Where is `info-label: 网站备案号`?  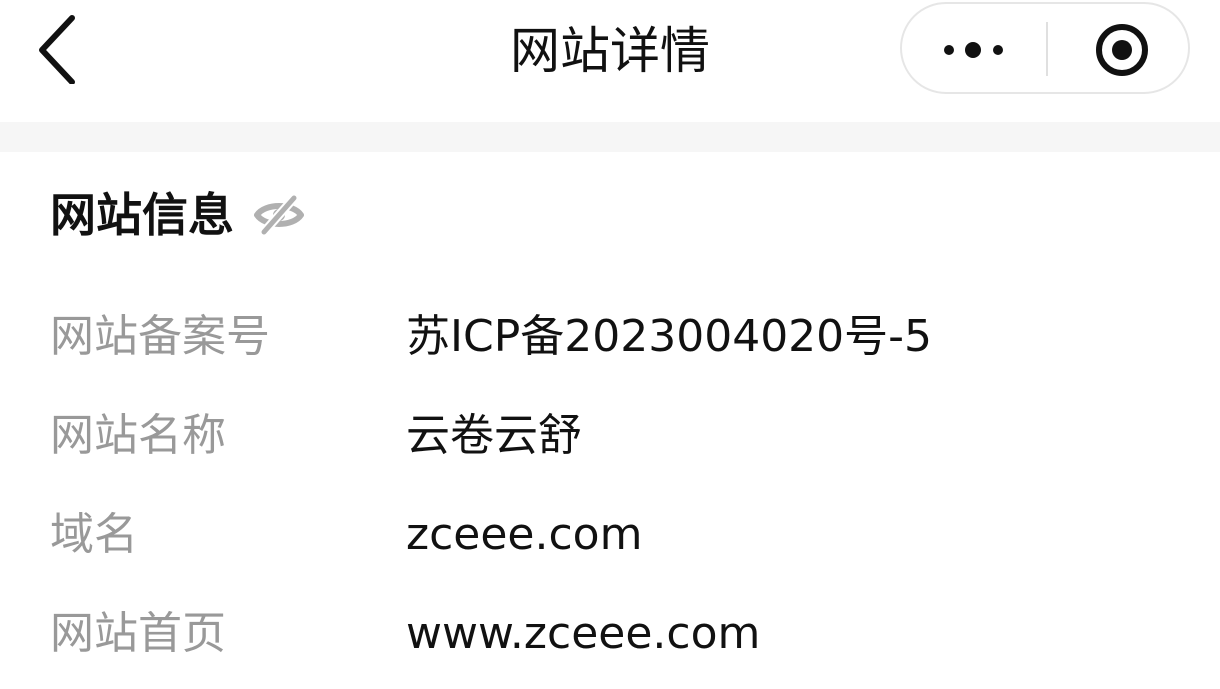 info-label: 网站备案号 is located at coordinates (160, 336).